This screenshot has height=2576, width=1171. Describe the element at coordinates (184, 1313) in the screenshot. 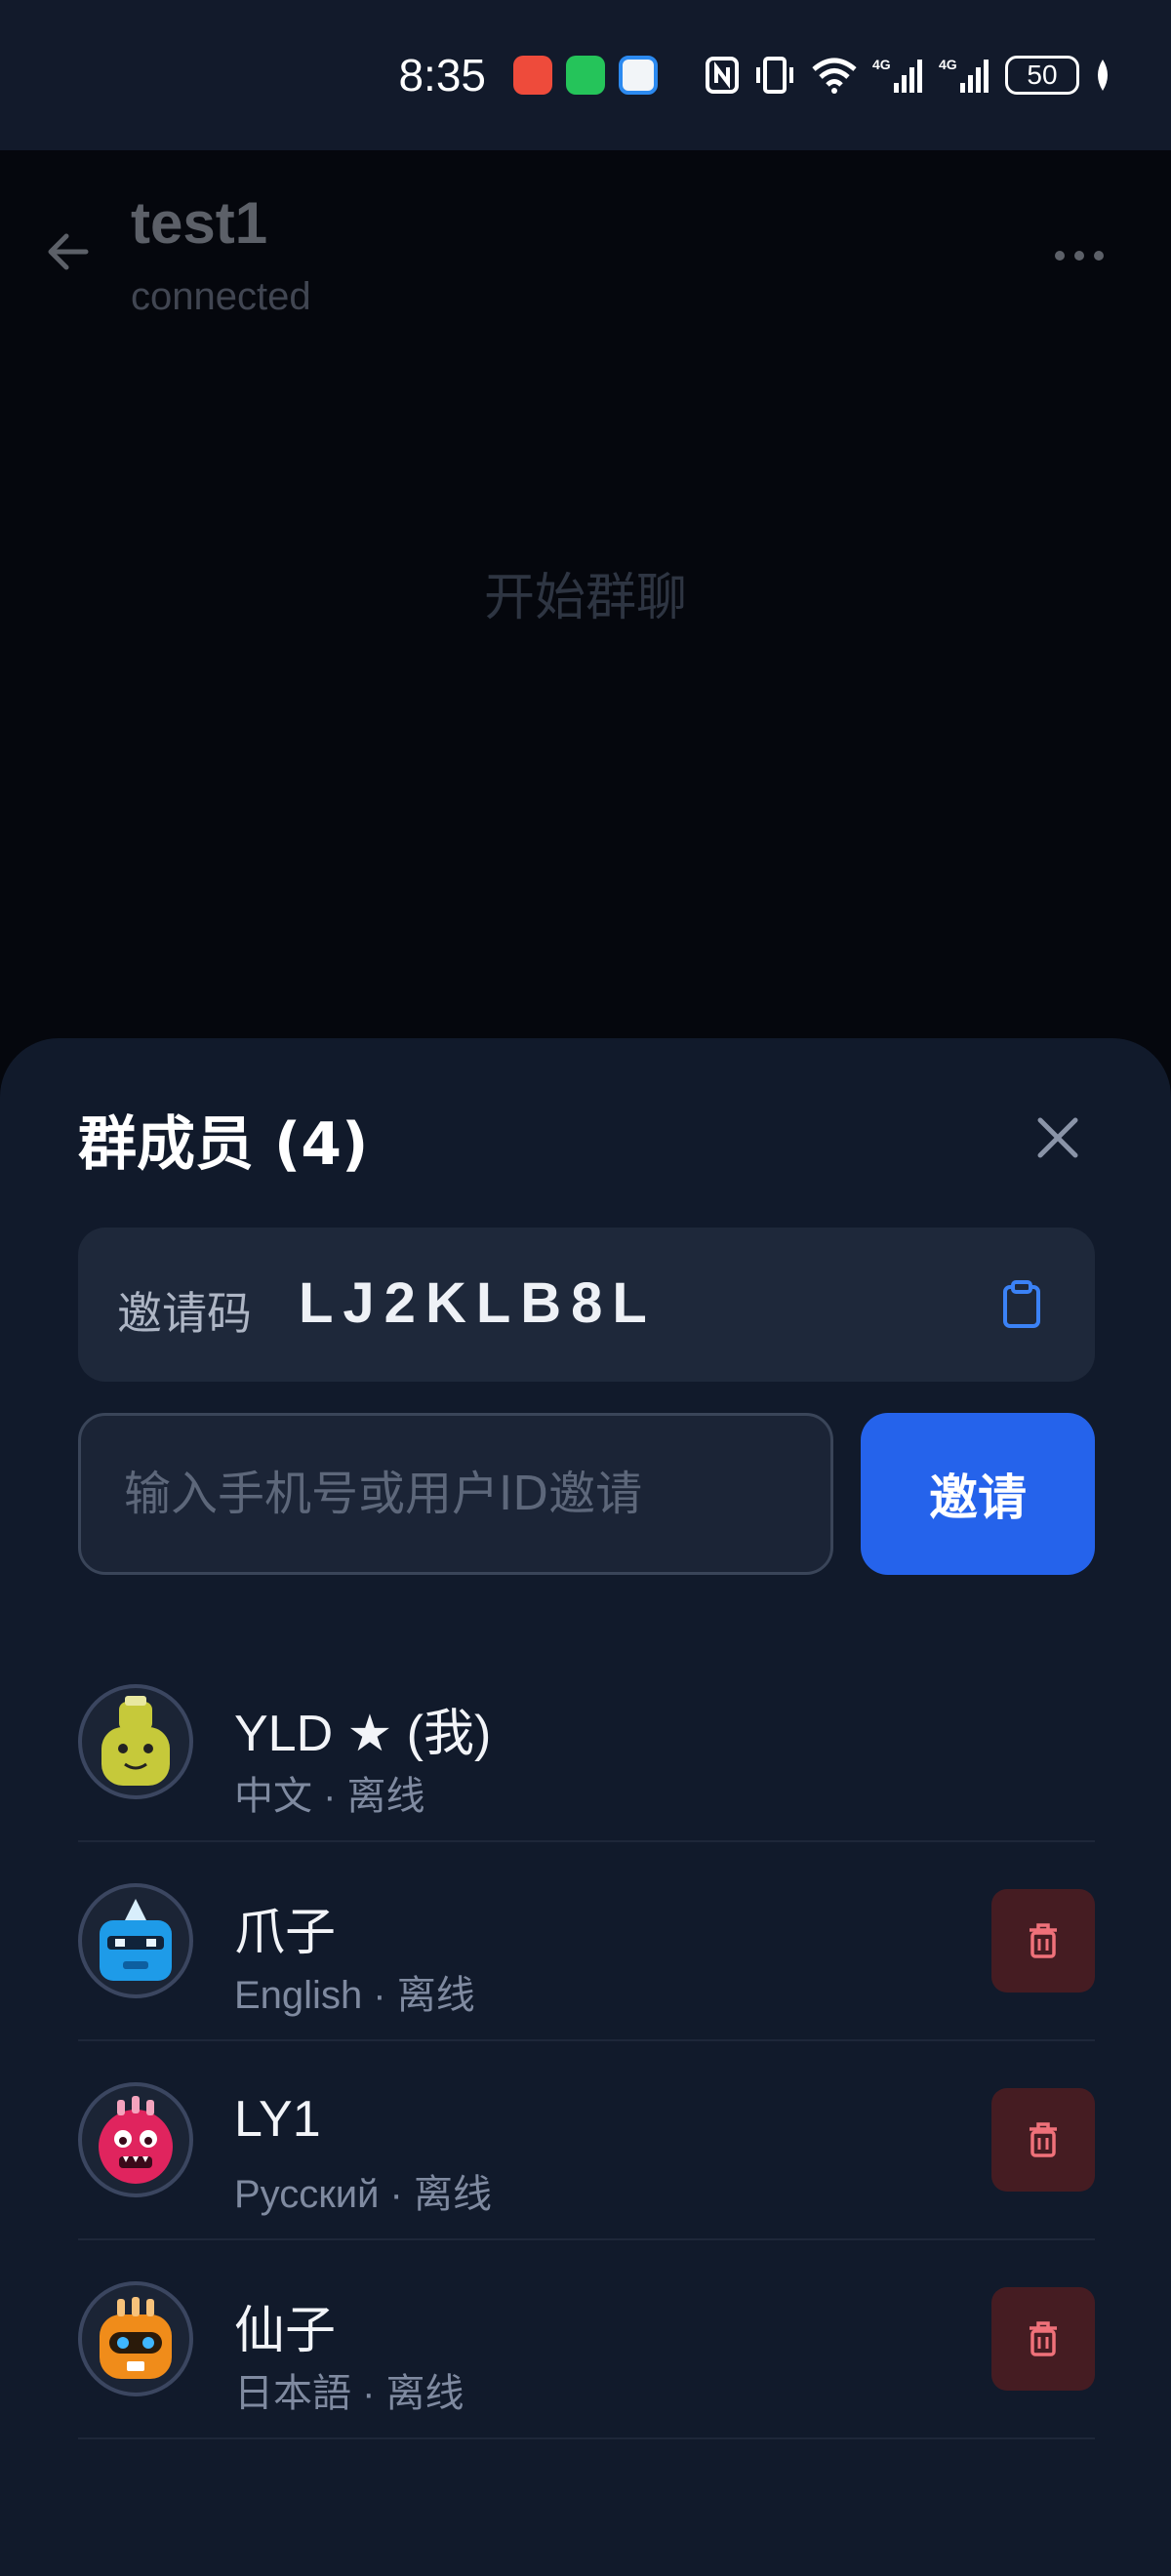

I see `invite-code-label: 邀请码` at that location.